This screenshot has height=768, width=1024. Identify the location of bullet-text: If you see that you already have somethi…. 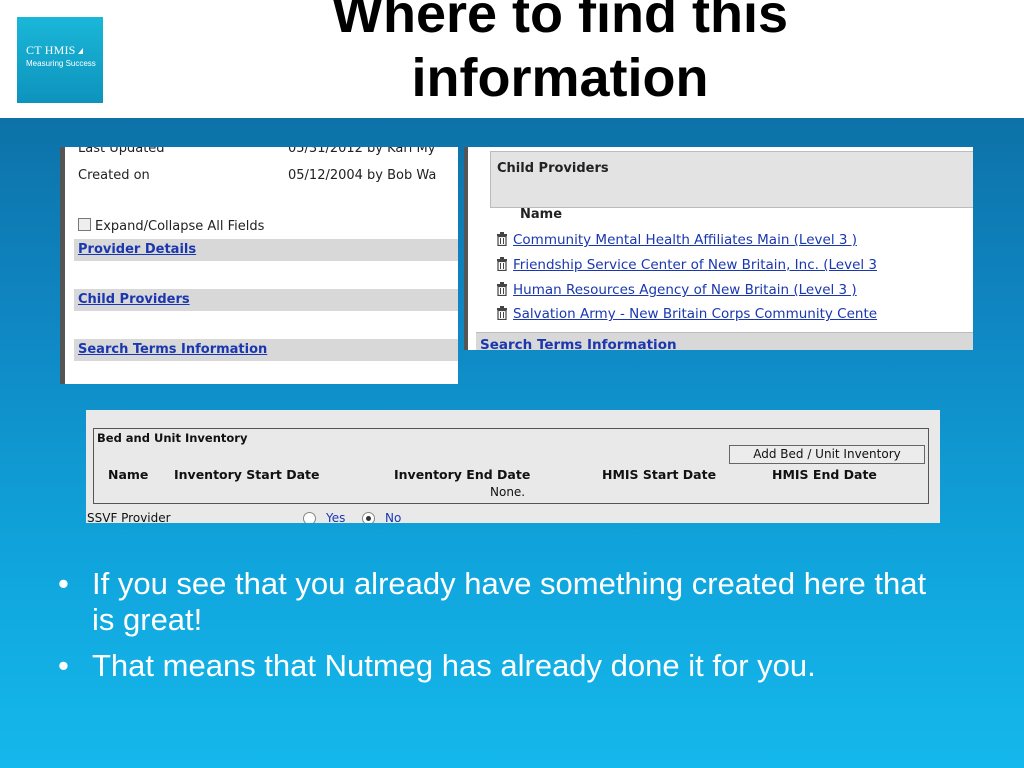
(509, 601).